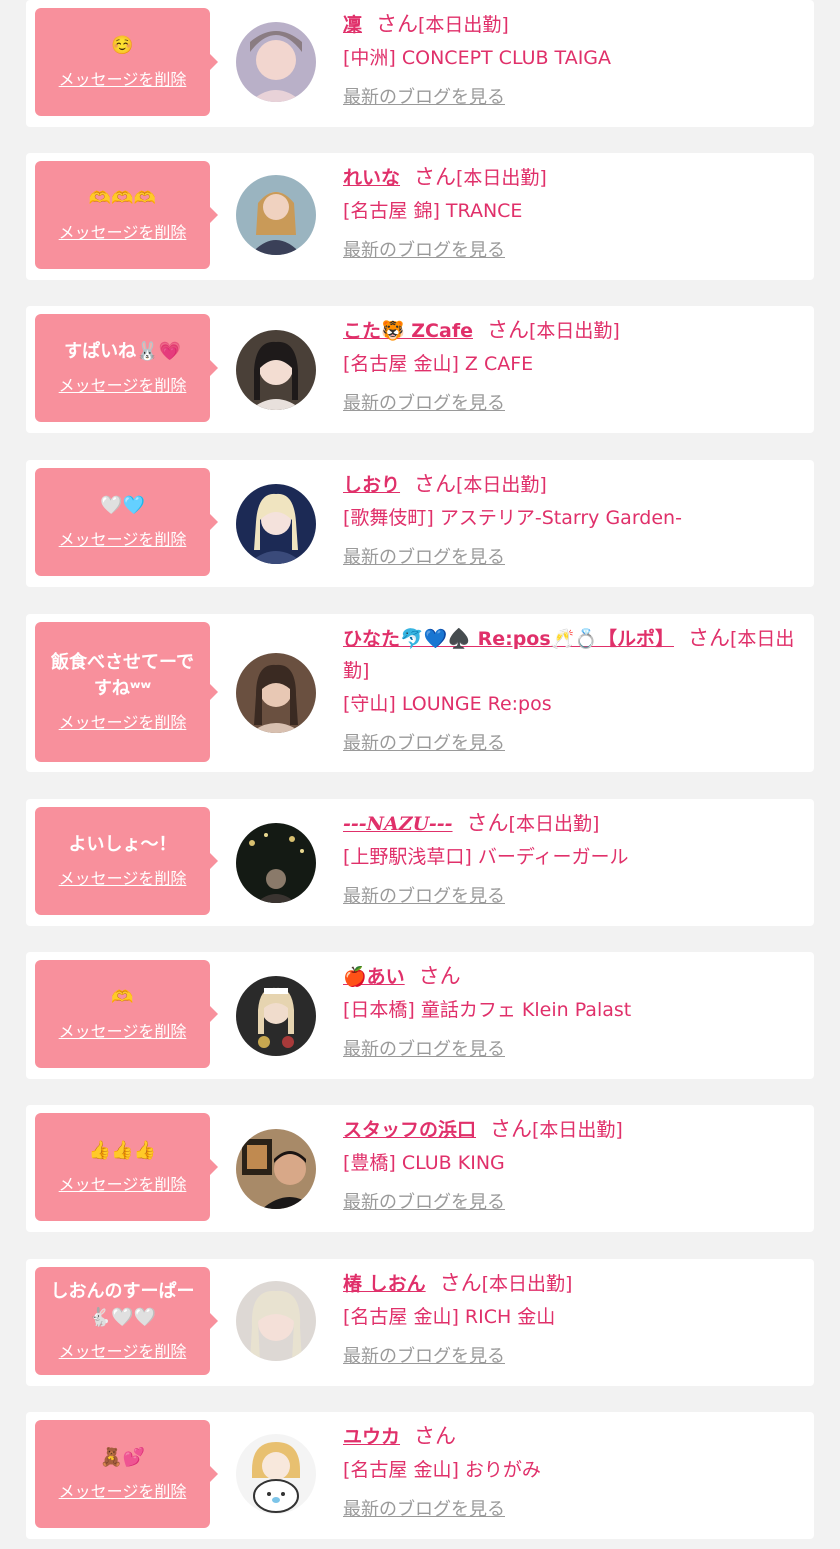  What do you see at coordinates (122, 1150) in the screenshot?
I see `message-text: 👍👍👍` at bounding box center [122, 1150].